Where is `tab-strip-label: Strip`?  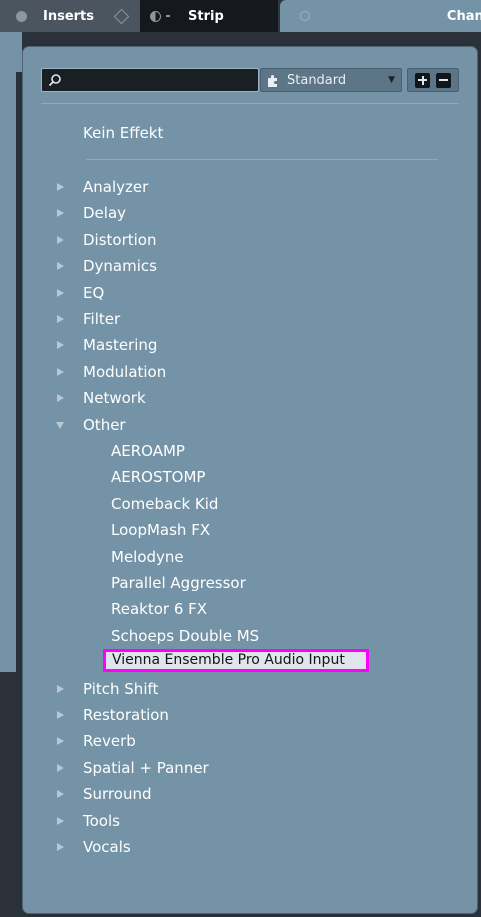 tab-strip-label: Strip is located at coordinates (206, 16).